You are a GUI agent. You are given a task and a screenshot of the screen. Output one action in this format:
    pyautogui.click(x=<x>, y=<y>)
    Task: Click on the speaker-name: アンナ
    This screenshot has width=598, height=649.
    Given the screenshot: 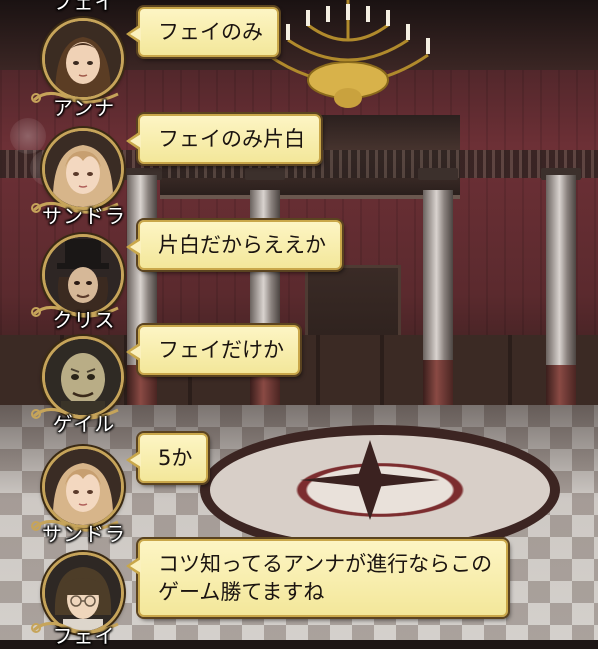 What is the action you would take?
    pyautogui.click(x=84, y=108)
    